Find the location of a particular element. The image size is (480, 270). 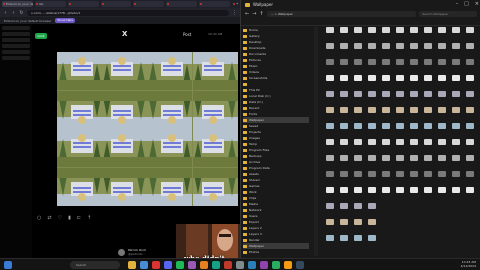

chrome-icon is located at coordinates (156, 265).